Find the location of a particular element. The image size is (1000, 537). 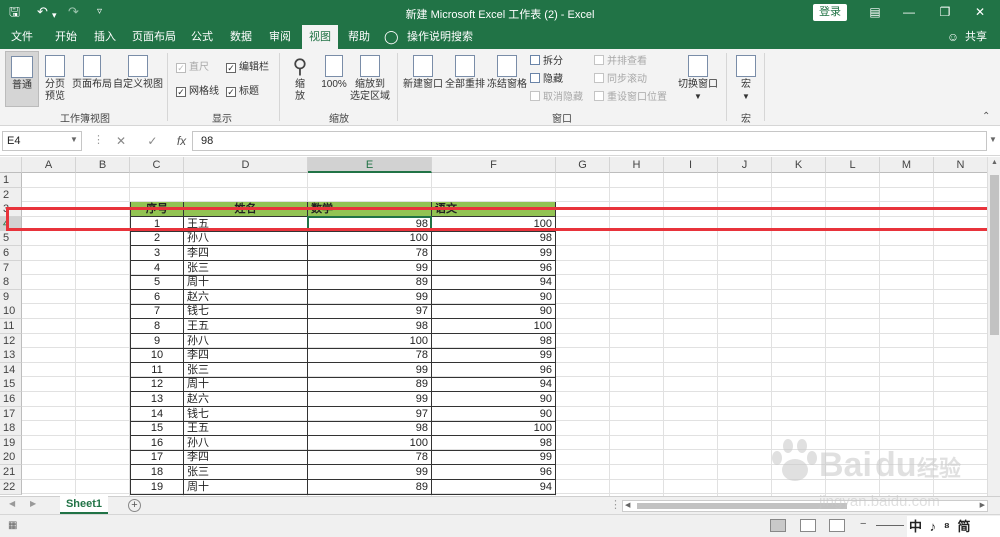

table-cell: 17 is located at coordinates (157, 458).